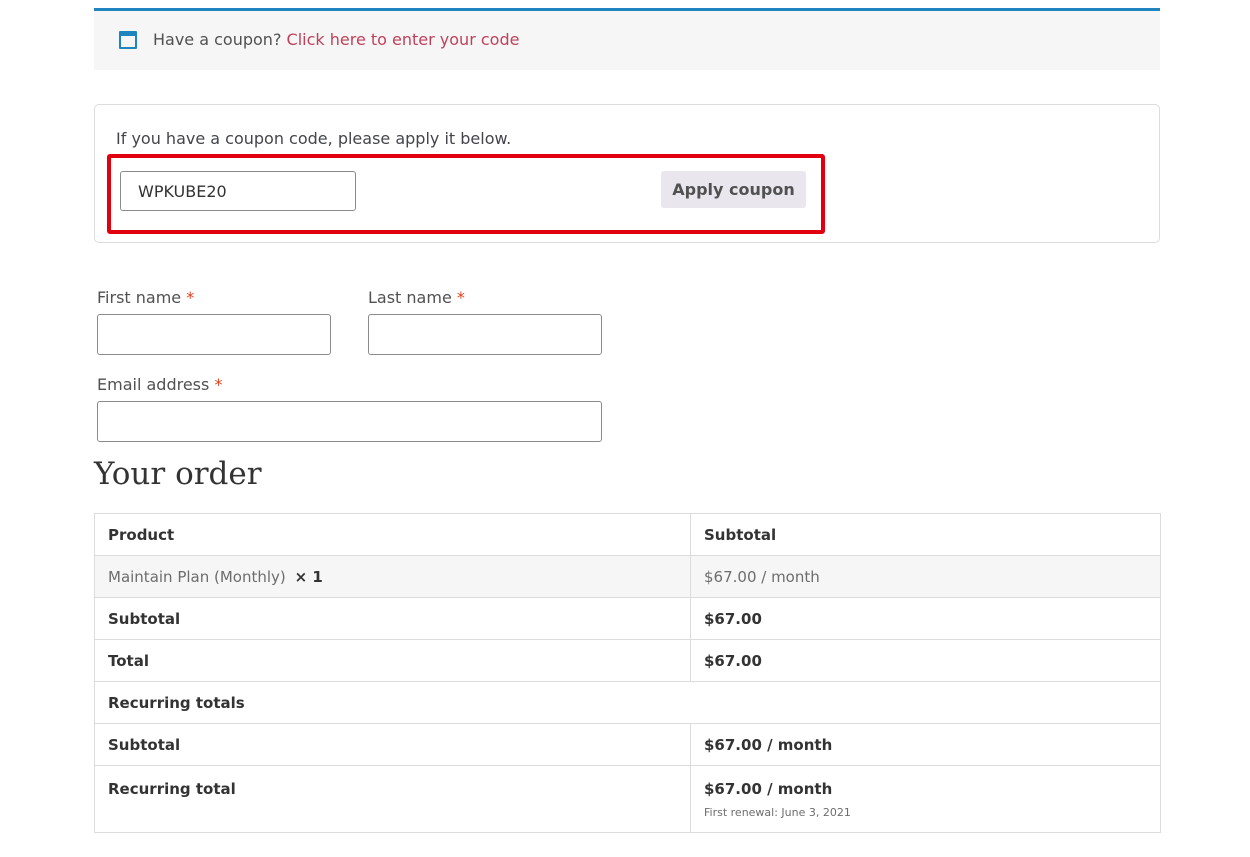 The width and height of the screenshot is (1250, 857). Describe the element at coordinates (925, 618) in the screenshot. I see `subtotal-value: $67.00` at that location.